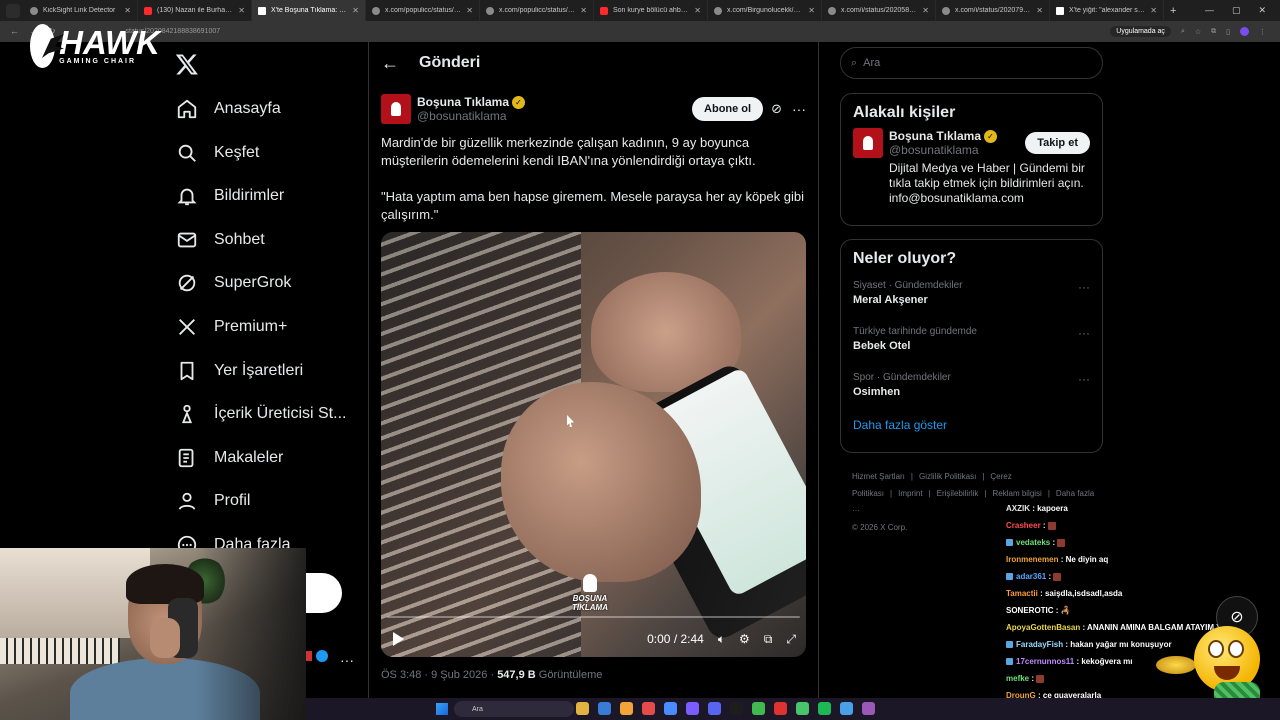  What do you see at coordinates (1236, 10) in the screenshot?
I see `maximize-icon: ▢` at bounding box center [1236, 10].